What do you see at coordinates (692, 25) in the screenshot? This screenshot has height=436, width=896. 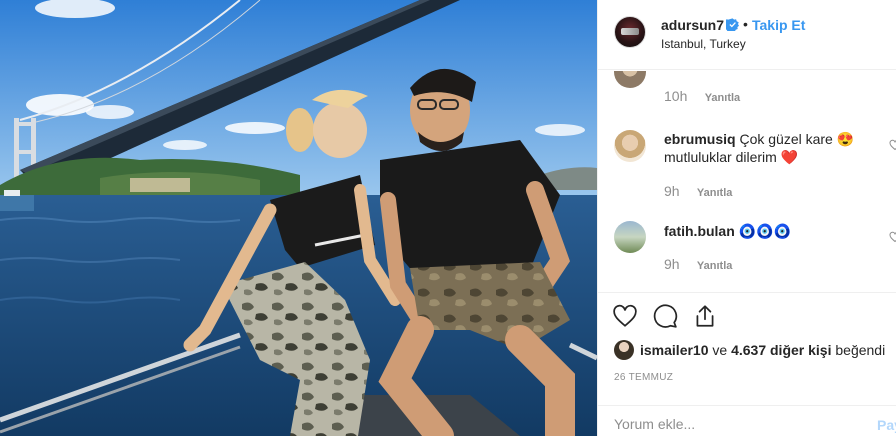 I see `author-username: adursun7` at bounding box center [692, 25].